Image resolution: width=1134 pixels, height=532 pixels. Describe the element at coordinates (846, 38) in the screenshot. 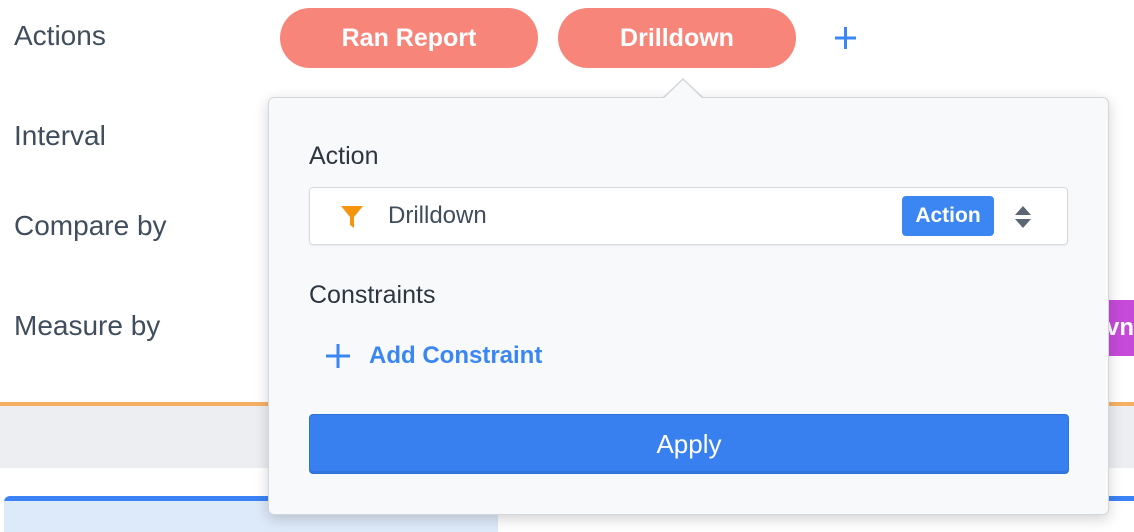

I see `add-action-plus-icon` at that location.